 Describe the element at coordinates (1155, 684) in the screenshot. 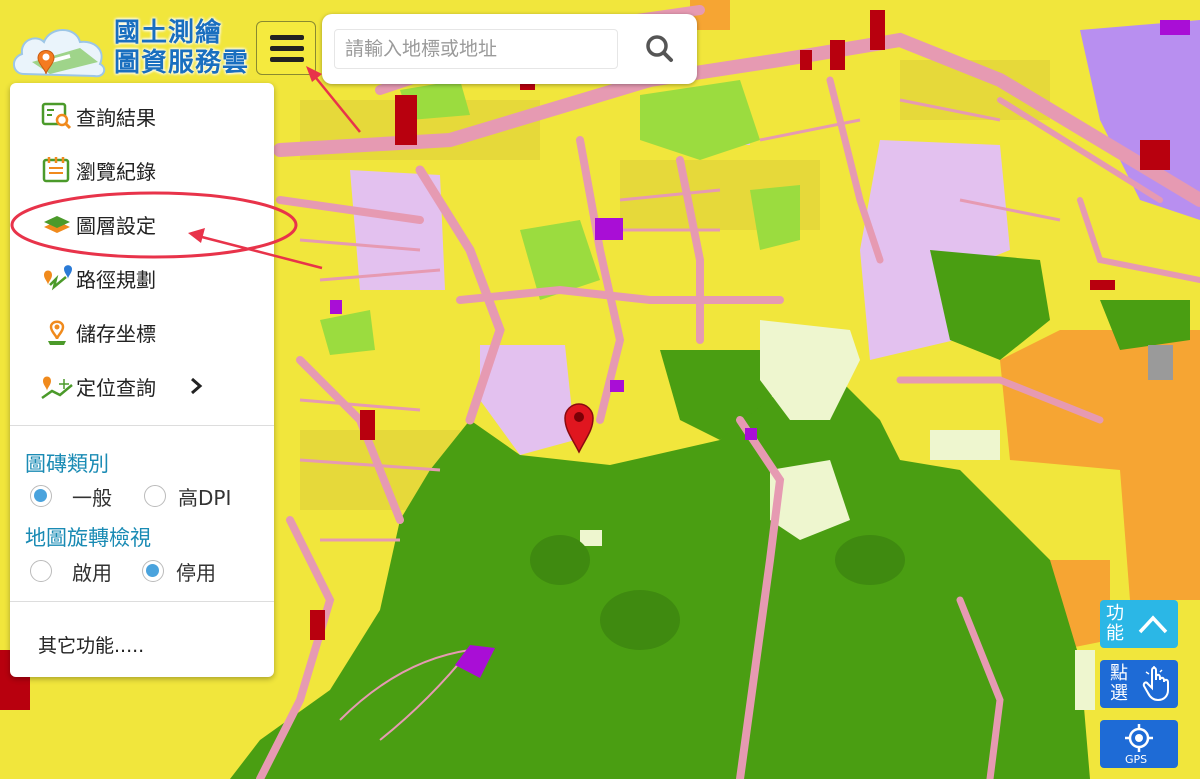

I see `hand-pointer-icon` at that location.